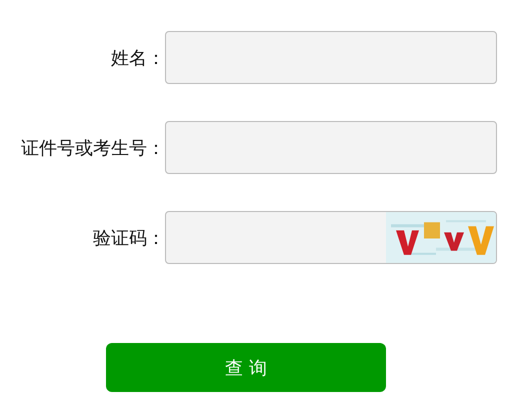 This screenshot has width=516, height=411. Describe the element at coordinates (137, 58) in the screenshot. I see `field-label: 姓名：` at that location.